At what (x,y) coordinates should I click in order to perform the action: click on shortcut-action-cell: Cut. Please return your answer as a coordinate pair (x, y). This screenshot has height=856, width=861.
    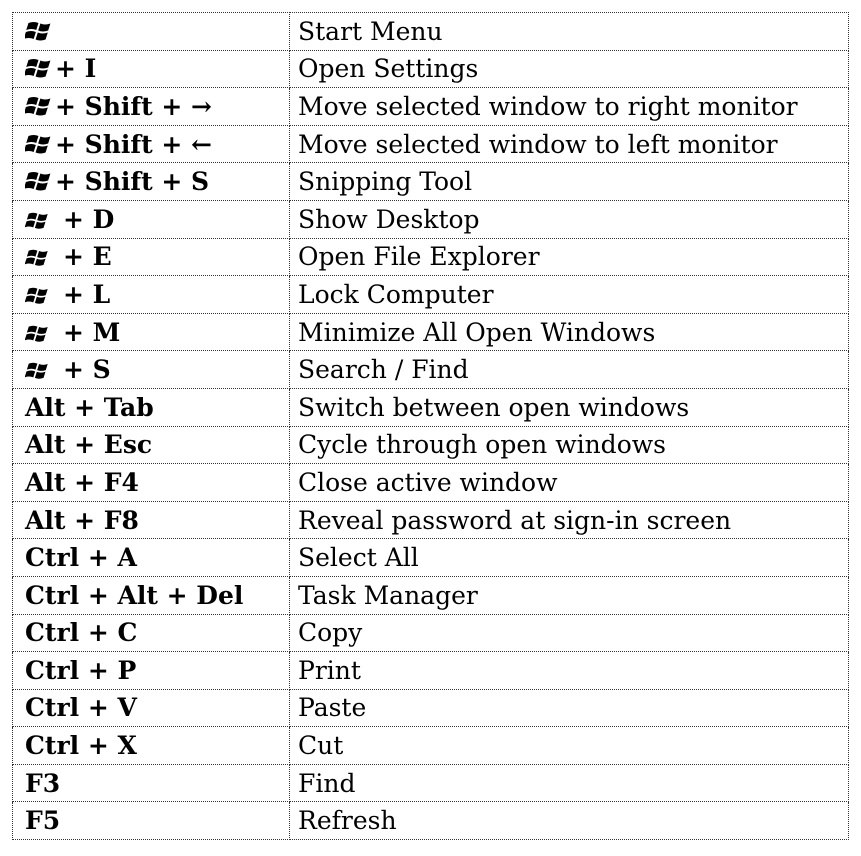
    Looking at the image, I should click on (569, 745).